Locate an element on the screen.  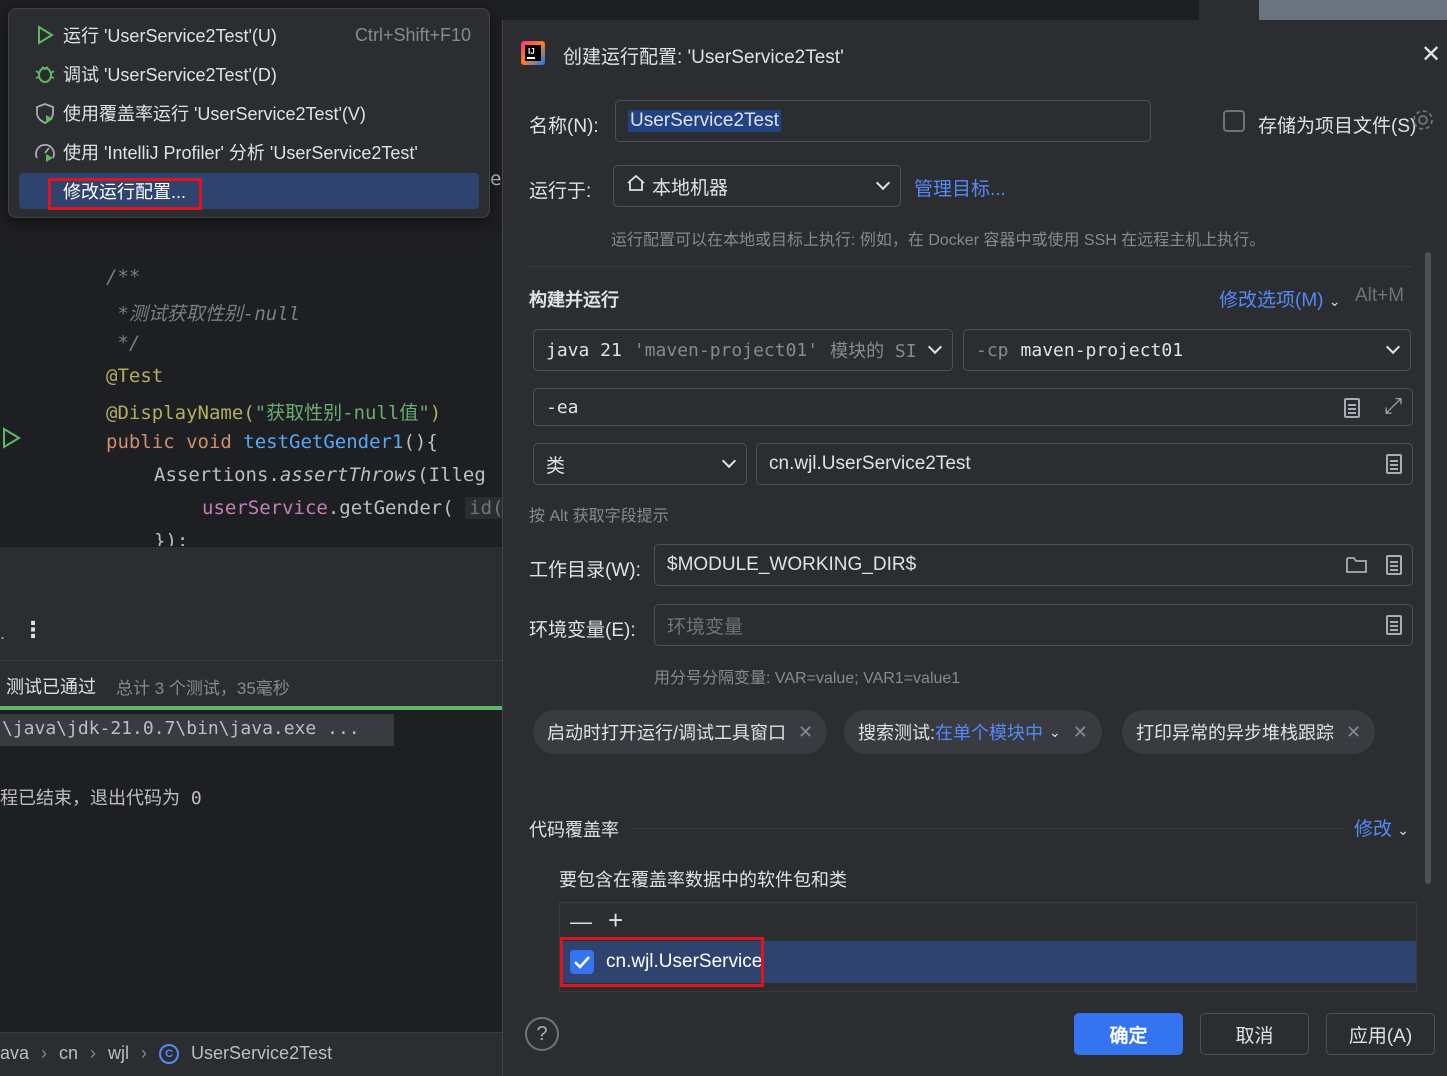
workdir-input: $MODULE_WORKING_DIR$ is located at coordinates (1033, 565).